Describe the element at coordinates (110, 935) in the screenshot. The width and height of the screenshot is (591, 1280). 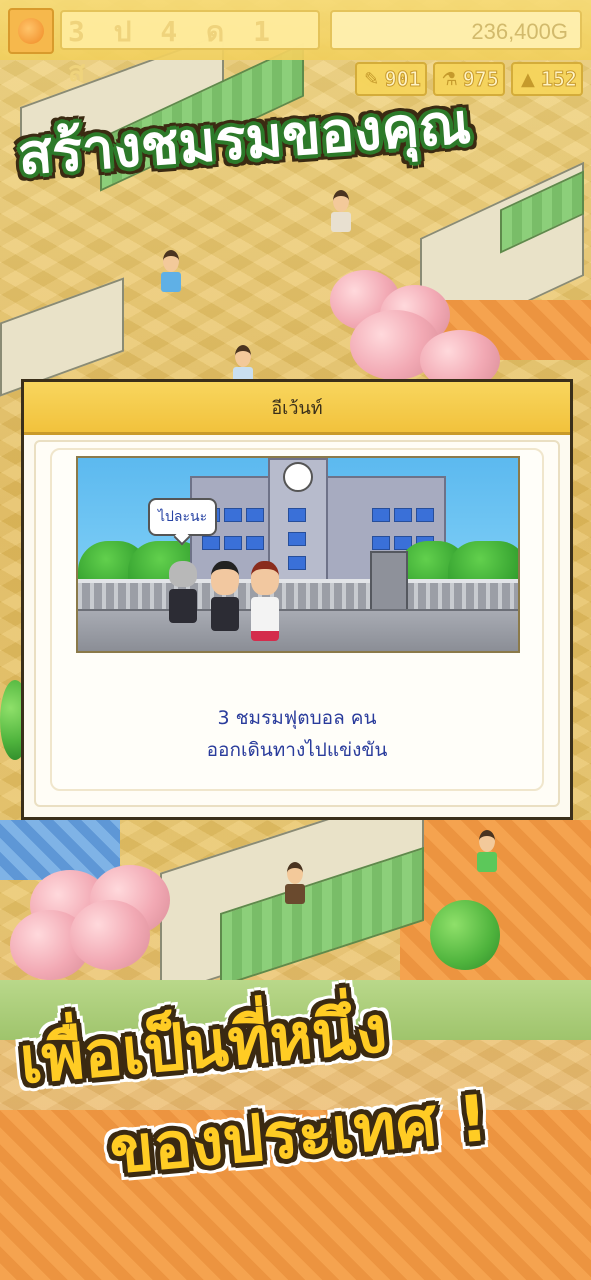
I see `cherry-tree` at that location.